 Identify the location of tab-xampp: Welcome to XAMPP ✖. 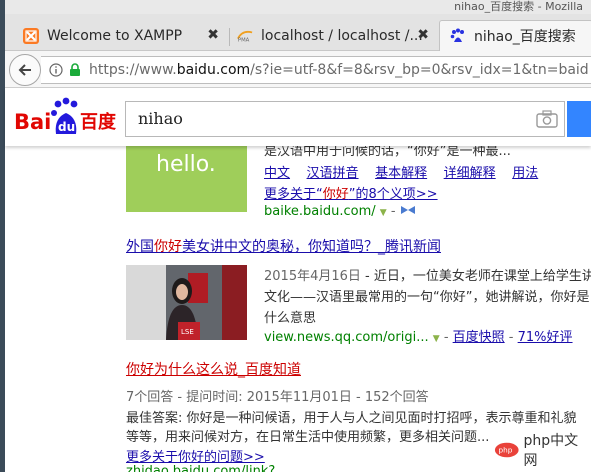
(116, 36).